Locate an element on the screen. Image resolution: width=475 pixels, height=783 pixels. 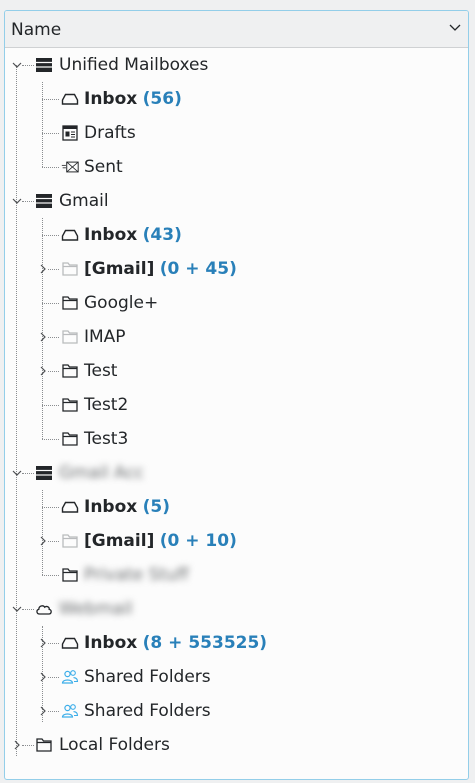
folder-inbox: Inbox (56) is located at coordinates (236, 99).